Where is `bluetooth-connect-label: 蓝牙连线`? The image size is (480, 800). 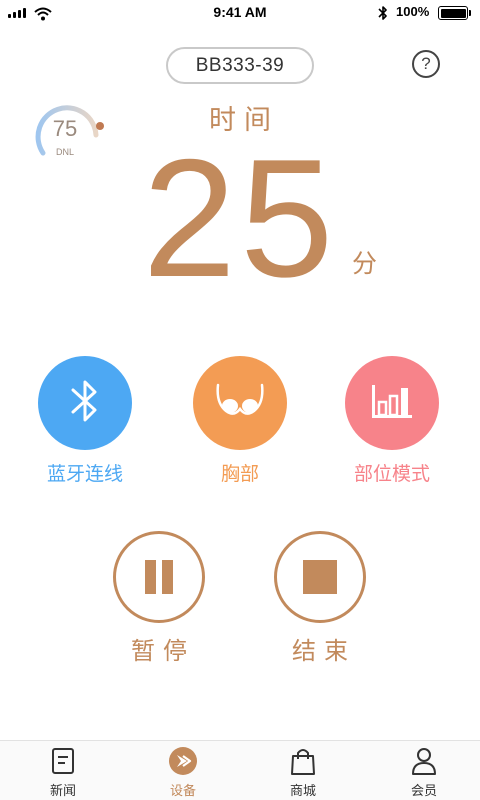
bluetooth-connect-label: 蓝牙连线 is located at coordinates (84, 474).